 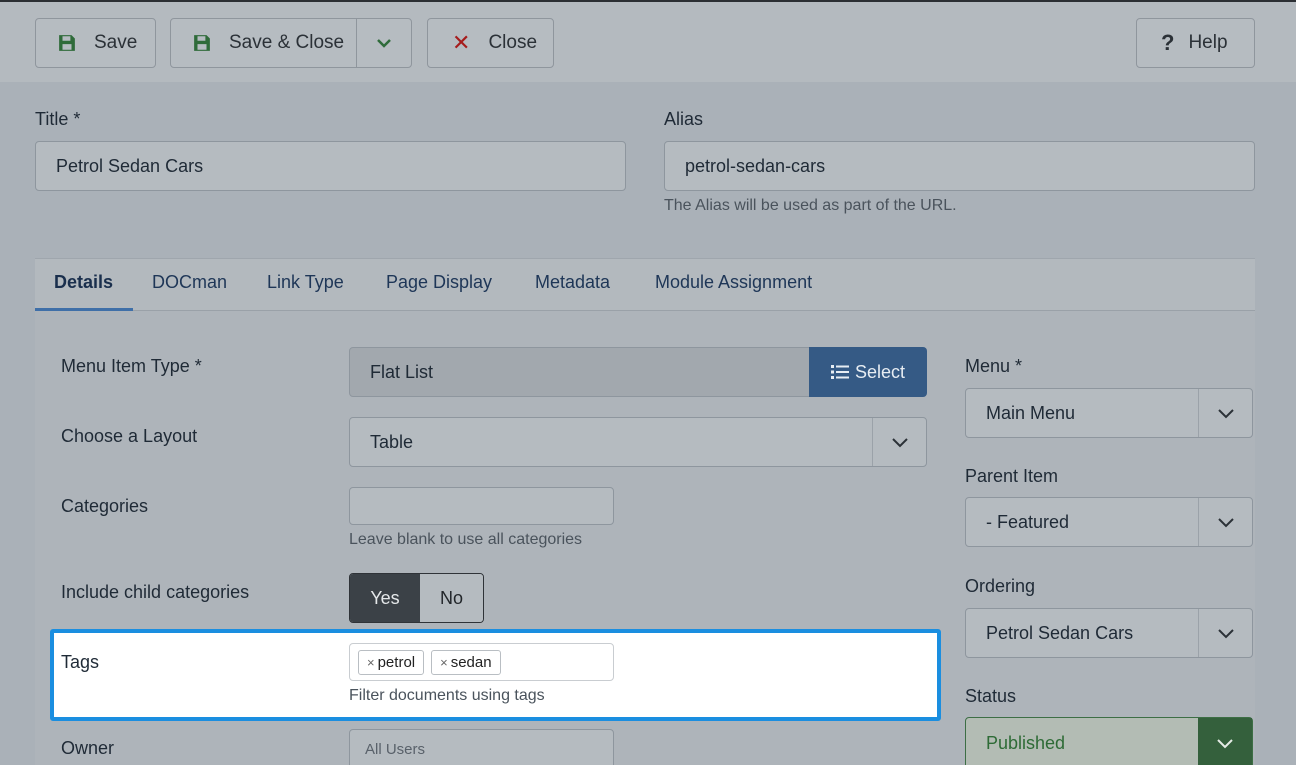 I want to click on menu-item-type-value: Flat List, so click(x=402, y=371).